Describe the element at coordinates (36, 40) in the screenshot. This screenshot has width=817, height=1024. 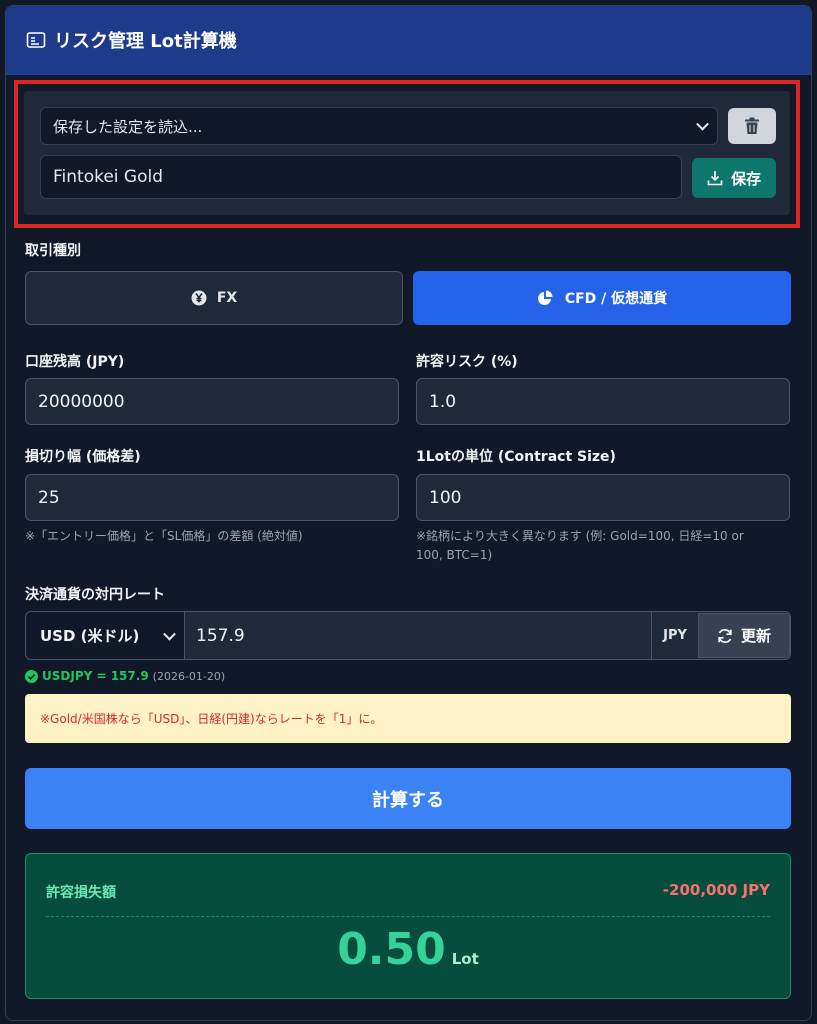
I see `calculator-card-icon` at that location.